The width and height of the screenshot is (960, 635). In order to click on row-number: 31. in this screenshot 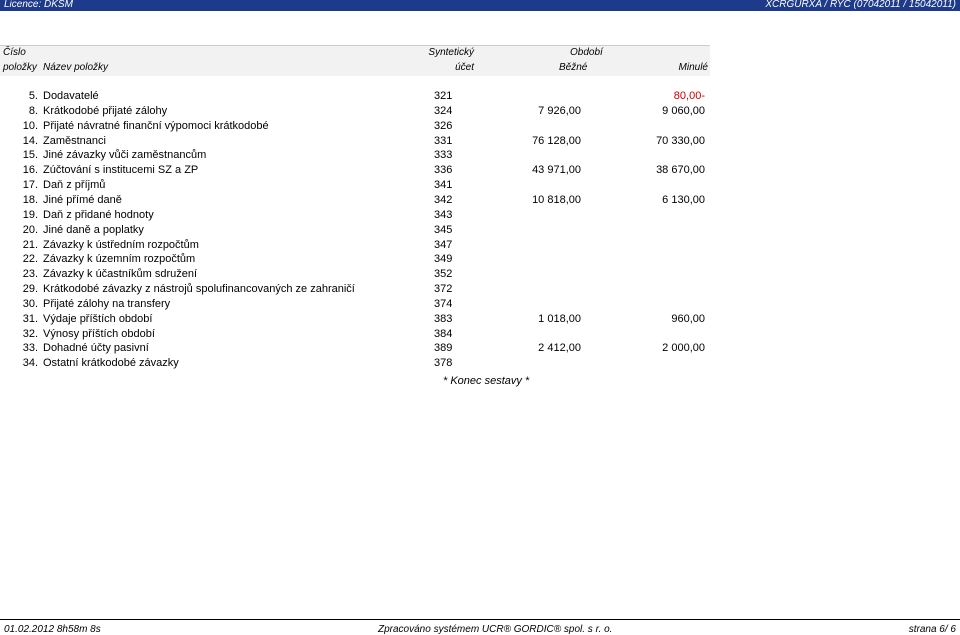, I will do `click(30, 318)`.